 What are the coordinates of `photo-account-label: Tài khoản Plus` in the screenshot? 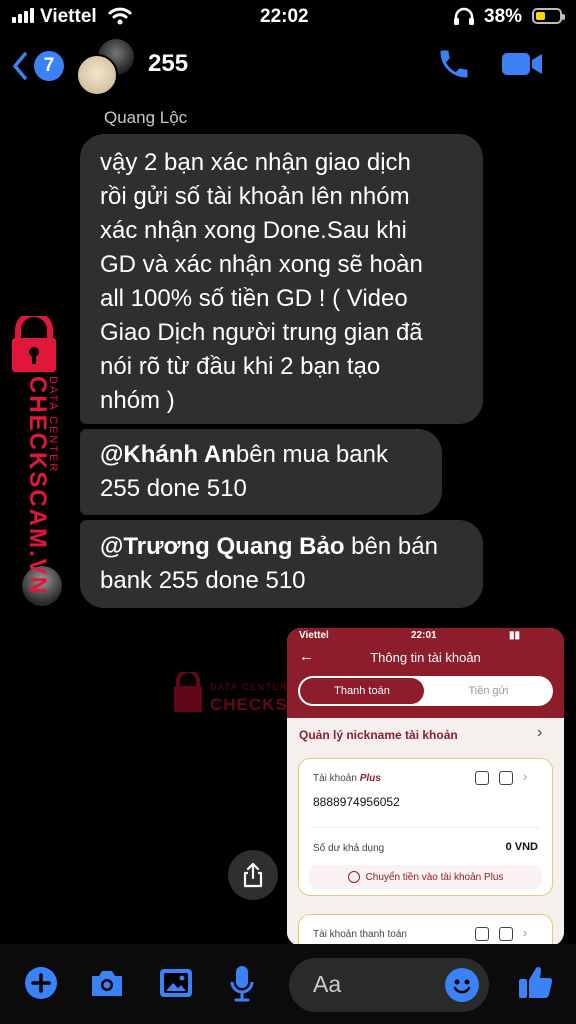 It's located at (347, 778).